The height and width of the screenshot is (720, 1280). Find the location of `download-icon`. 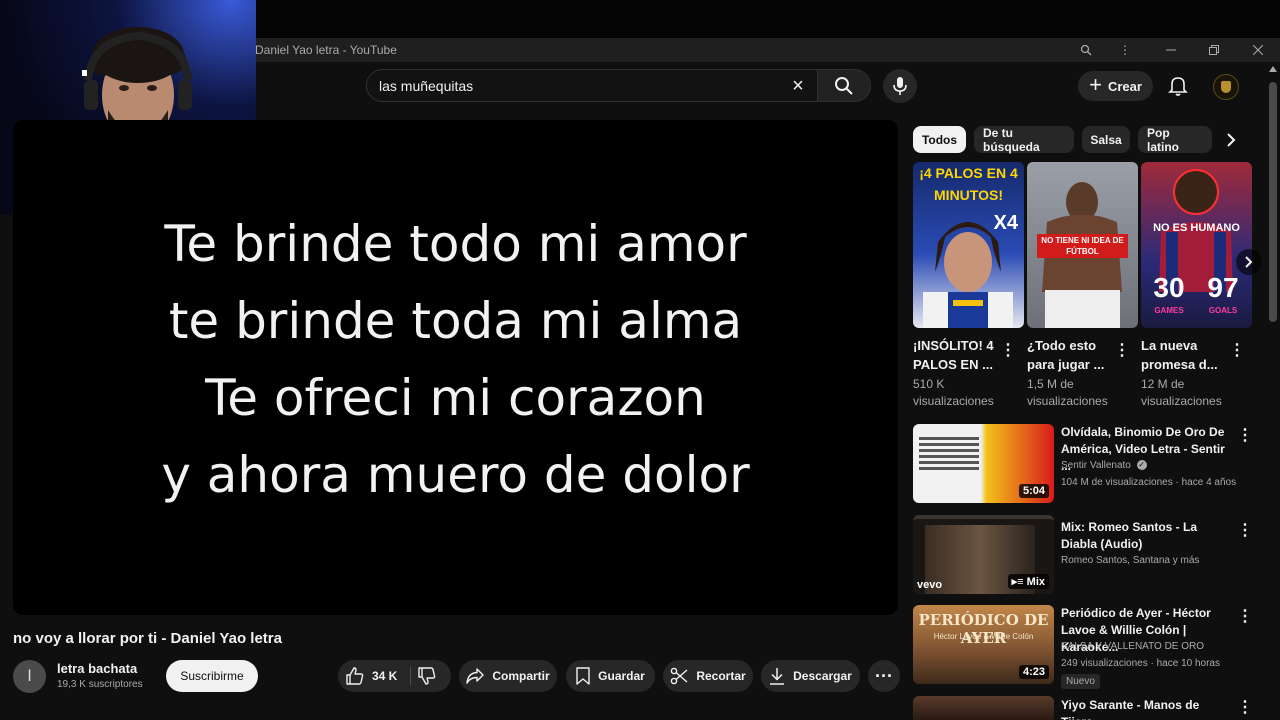

download-icon is located at coordinates (777, 676).